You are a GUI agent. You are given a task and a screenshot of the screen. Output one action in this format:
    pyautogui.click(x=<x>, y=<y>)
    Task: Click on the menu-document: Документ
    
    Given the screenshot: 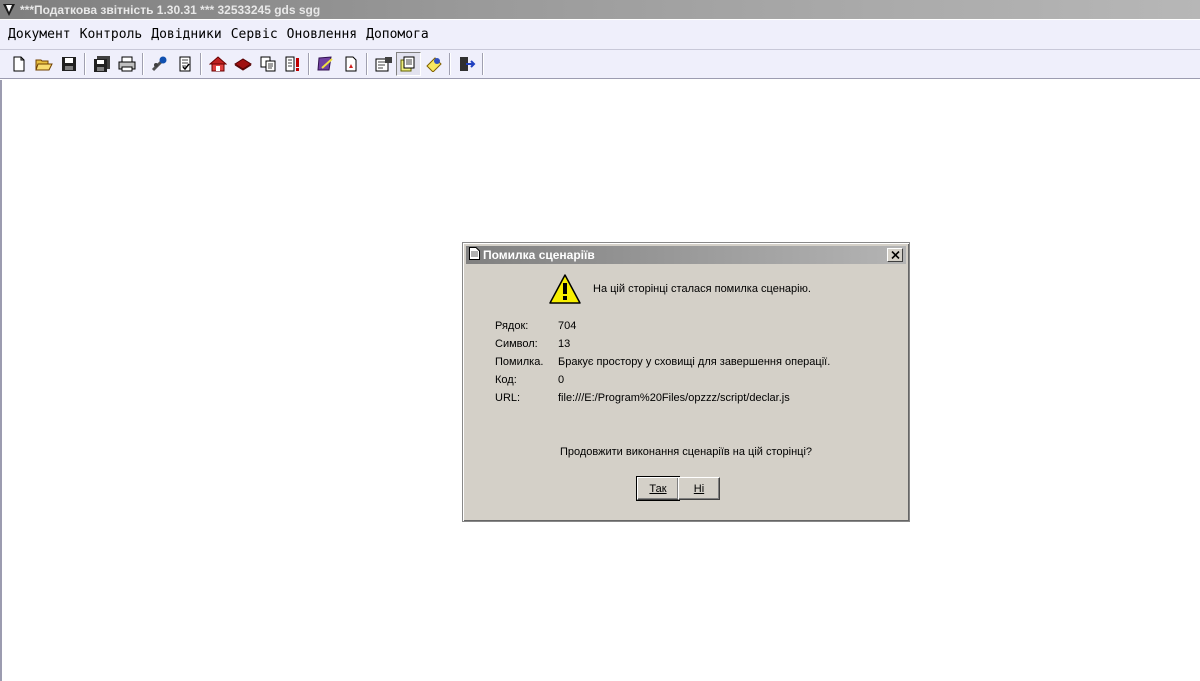 What is the action you would take?
    pyautogui.click(x=40, y=35)
    